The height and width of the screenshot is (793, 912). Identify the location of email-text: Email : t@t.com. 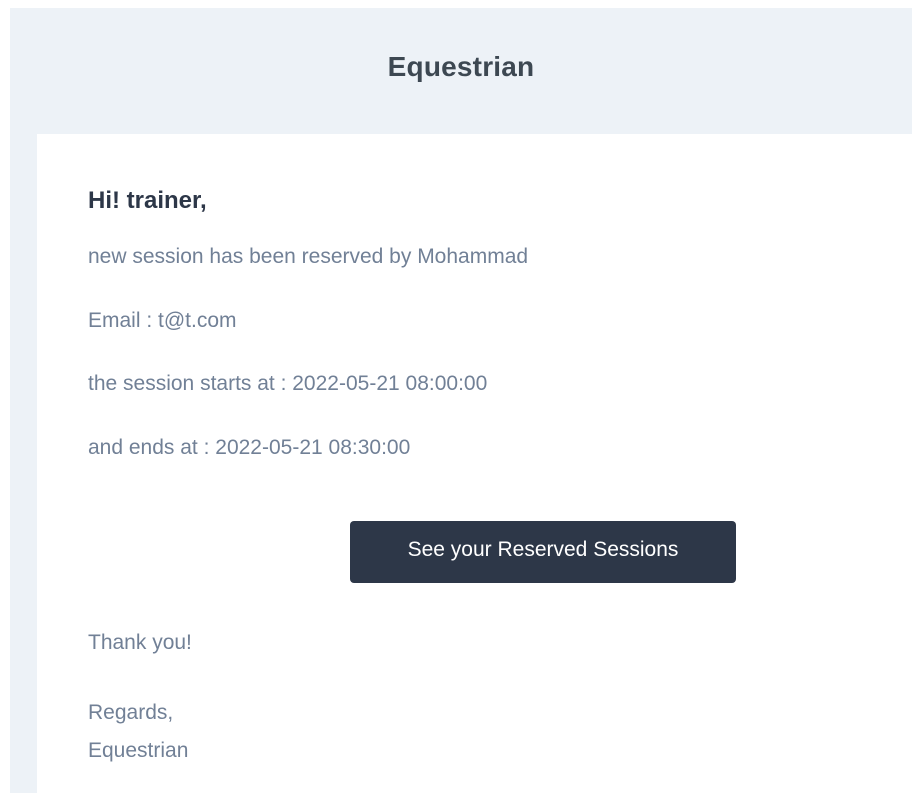
(162, 320).